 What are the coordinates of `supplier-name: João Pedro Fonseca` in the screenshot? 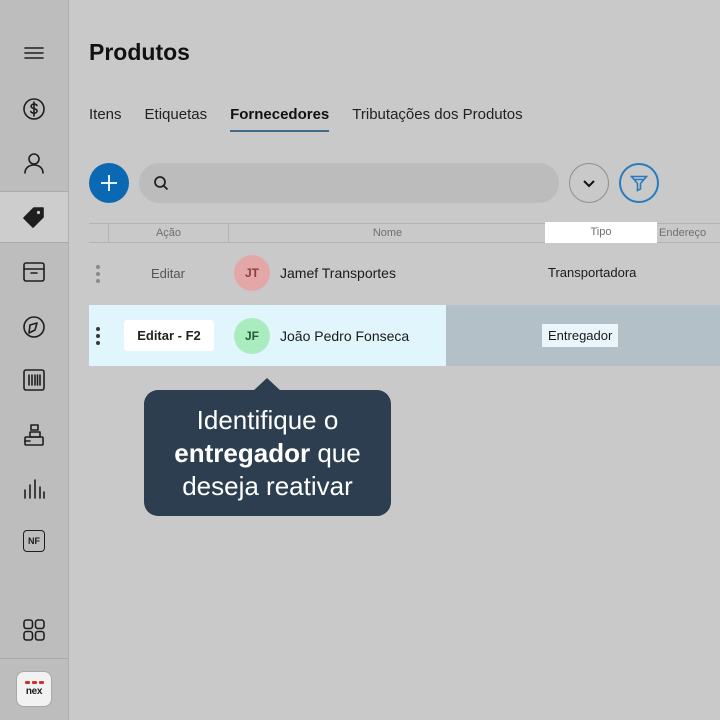 It's located at (345, 336).